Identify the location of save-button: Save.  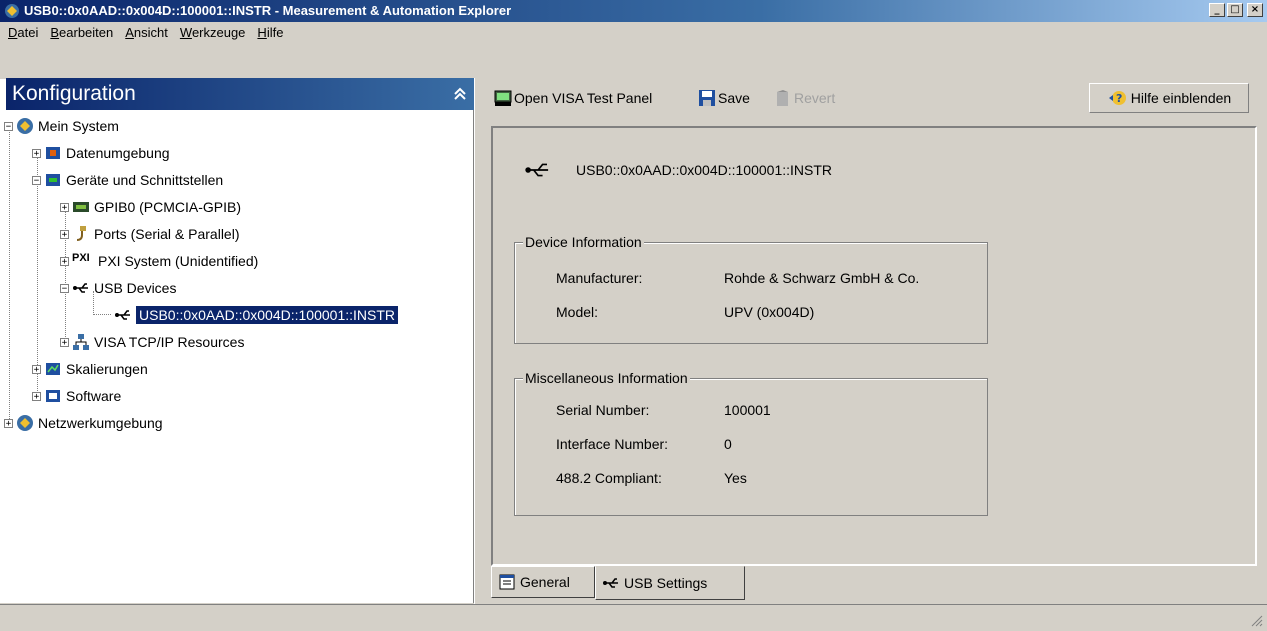
(724, 98).